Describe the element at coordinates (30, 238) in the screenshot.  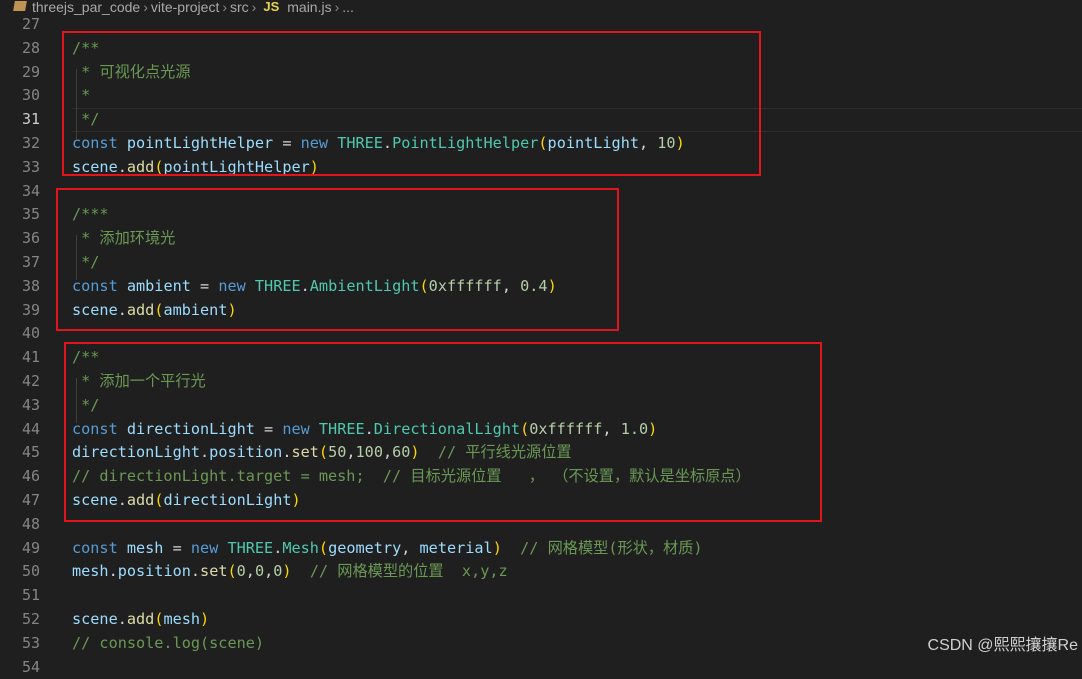
I see `line-number: 36` at that location.